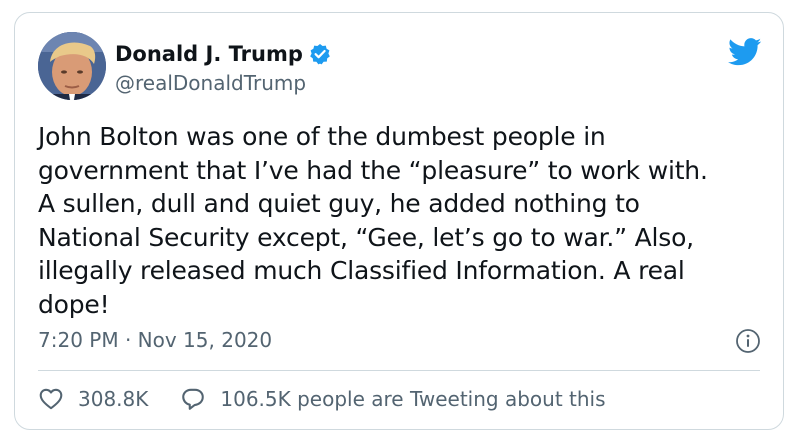  What do you see at coordinates (155, 340) in the screenshot?
I see `tweet-timestamp: 7:20 PM · Nov 15, 2020` at bounding box center [155, 340].